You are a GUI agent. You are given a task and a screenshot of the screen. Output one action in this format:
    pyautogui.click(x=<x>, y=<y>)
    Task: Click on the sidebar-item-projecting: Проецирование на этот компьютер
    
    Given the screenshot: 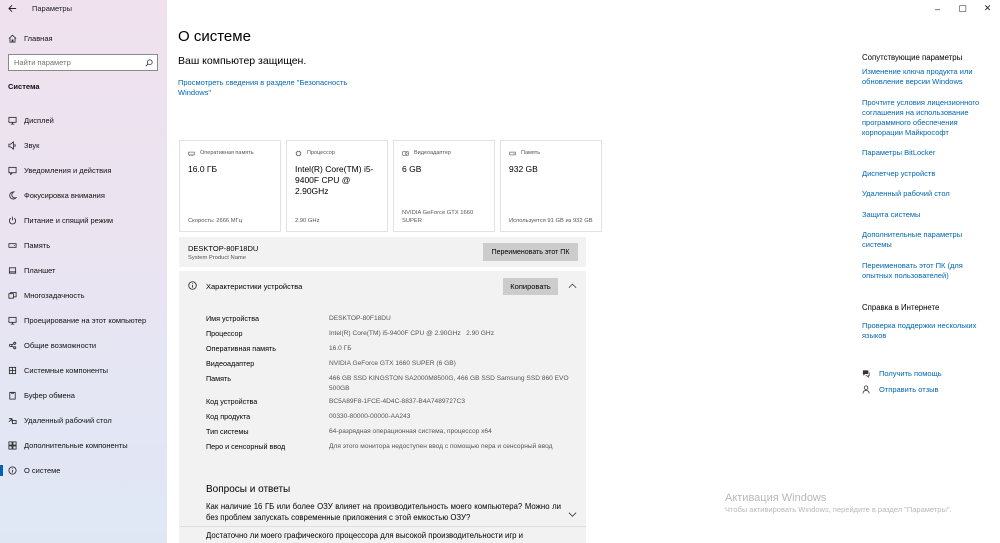 What is the action you would take?
    pyautogui.click(x=83, y=320)
    